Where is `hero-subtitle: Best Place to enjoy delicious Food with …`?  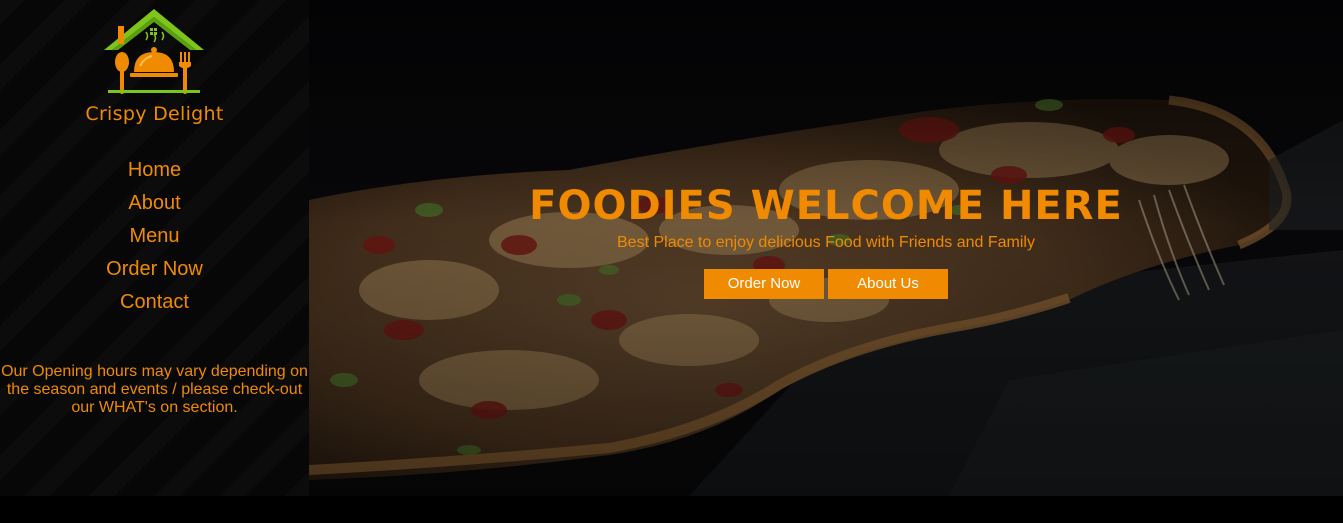
hero-subtitle: Best Place to enjoy delicious Food with … is located at coordinates (826, 242).